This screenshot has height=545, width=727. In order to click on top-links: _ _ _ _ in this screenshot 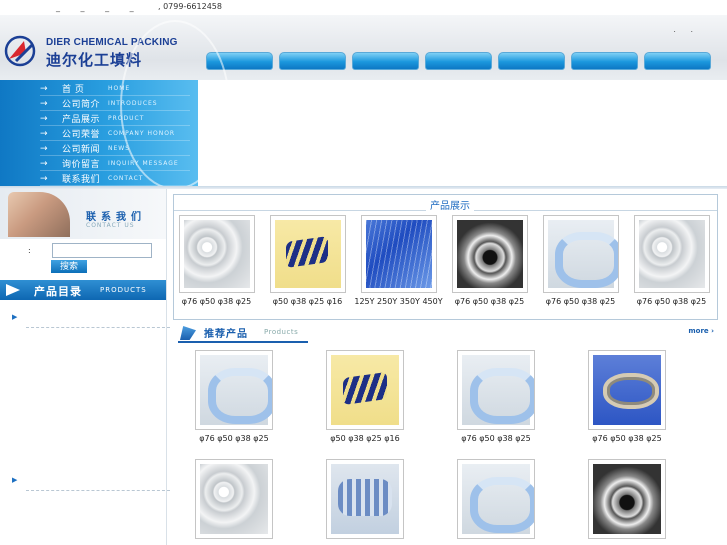, I will do `click(99, 7)`.